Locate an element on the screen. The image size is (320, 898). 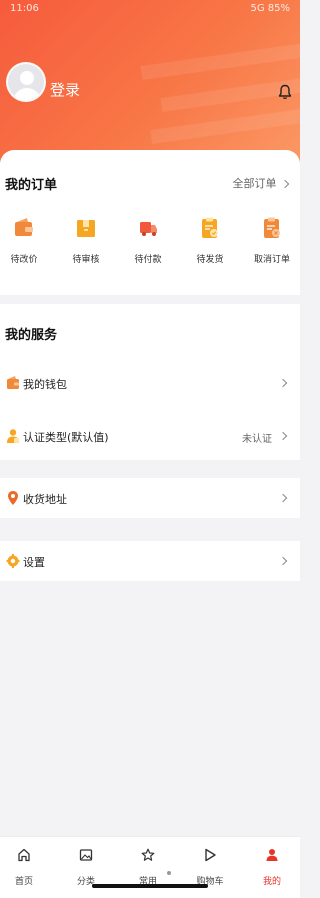
settings-label: 设置 is located at coordinates (34, 562).